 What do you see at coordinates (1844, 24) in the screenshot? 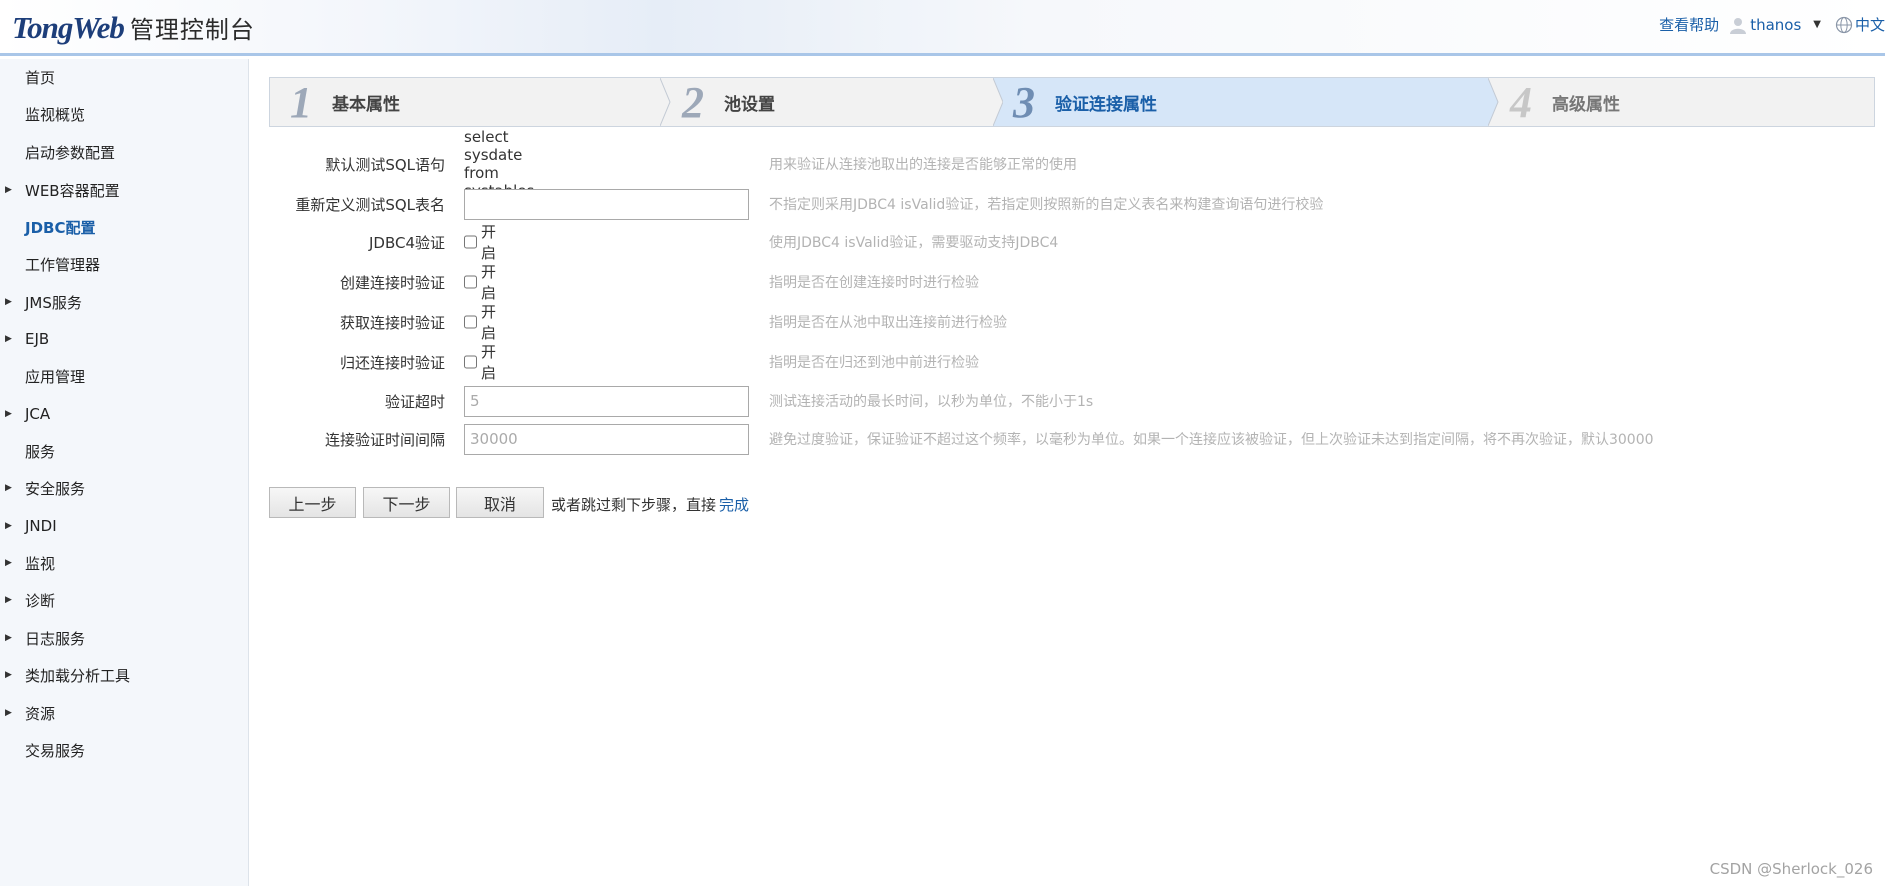
I see `globe-icon` at bounding box center [1844, 24].